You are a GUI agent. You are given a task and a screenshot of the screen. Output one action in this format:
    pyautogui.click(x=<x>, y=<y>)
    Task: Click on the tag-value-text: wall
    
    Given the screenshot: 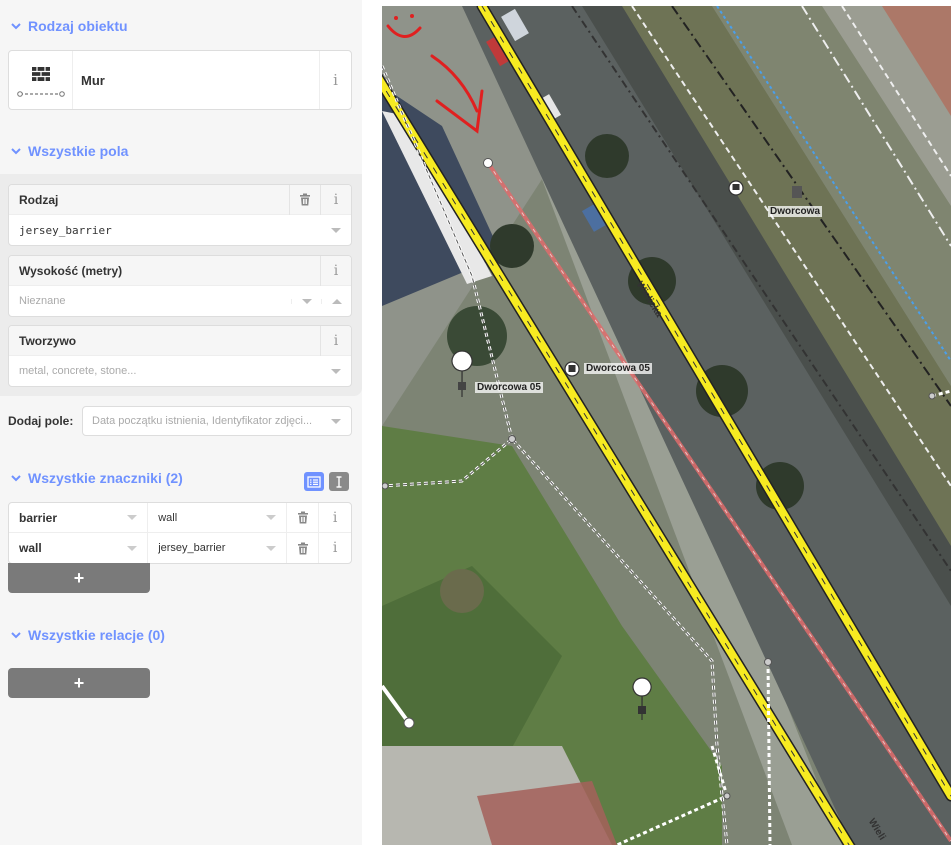 What is the action you would take?
    pyautogui.click(x=202, y=518)
    